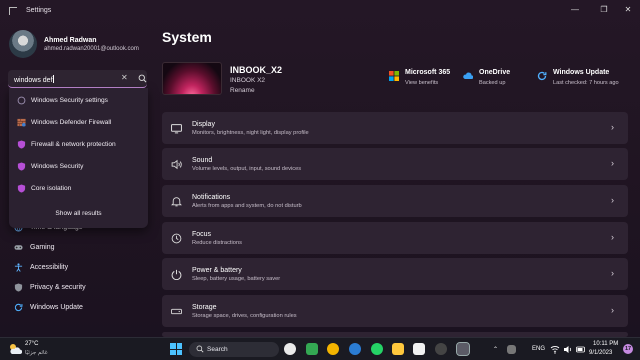  Describe the element at coordinates (176, 349) in the screenshot. I see `start-button` at that location.